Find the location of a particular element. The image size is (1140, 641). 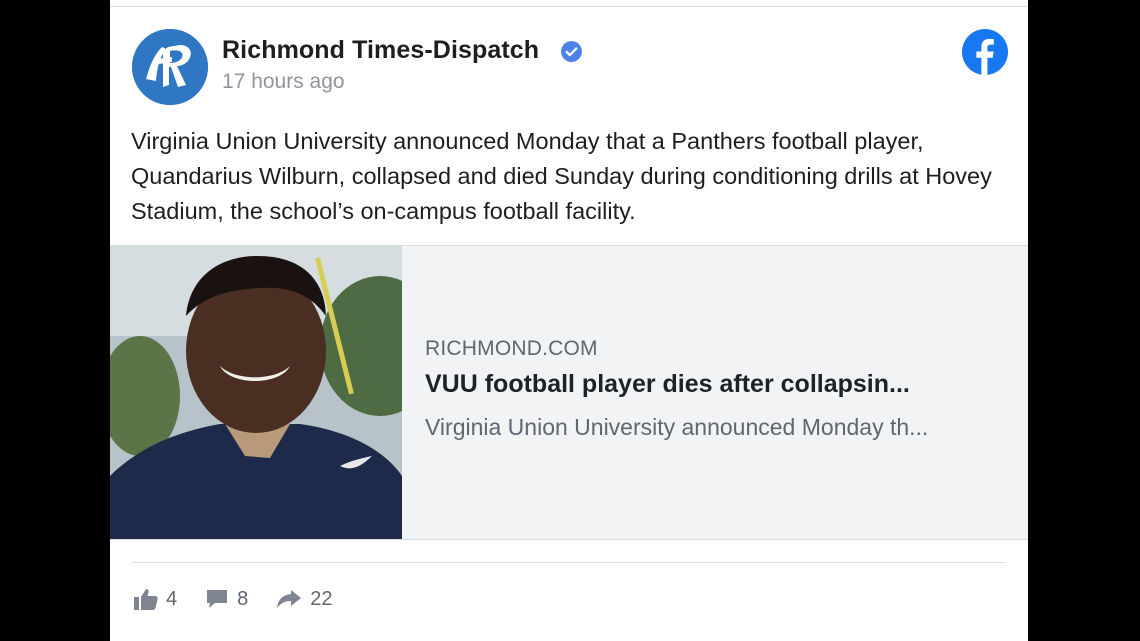

post-timestamp: 17 hours ago is located at coordinates (283, 82).